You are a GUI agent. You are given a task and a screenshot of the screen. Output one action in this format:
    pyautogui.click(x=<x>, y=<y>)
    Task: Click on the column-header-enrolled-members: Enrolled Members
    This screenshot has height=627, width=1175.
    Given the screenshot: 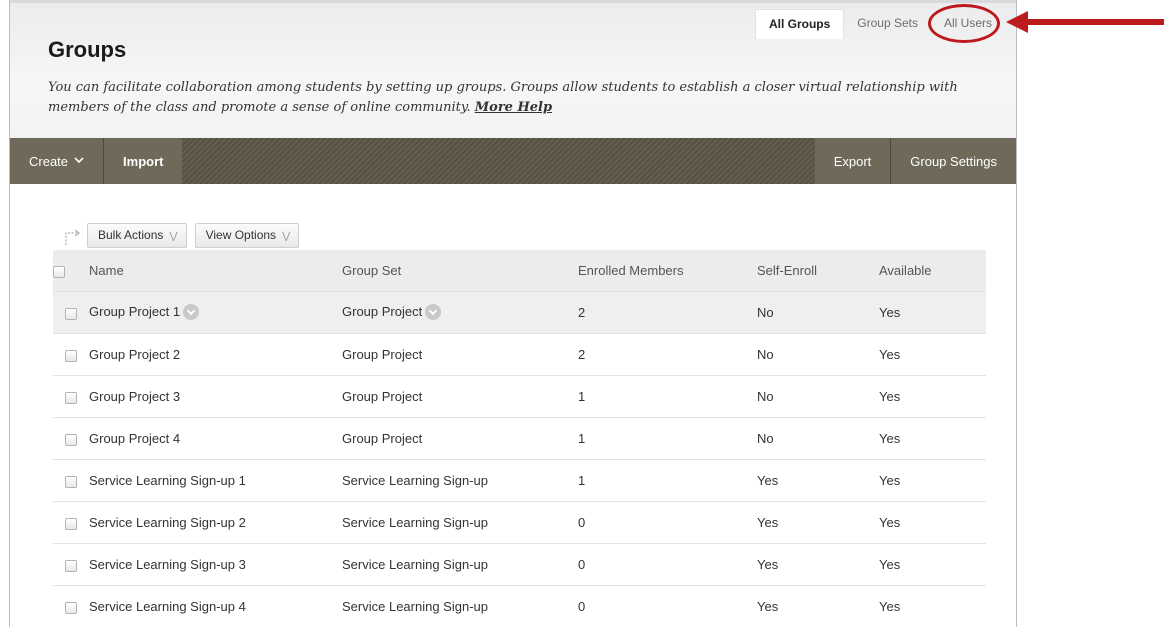 What is the action you would take?
    pyautogui.click(x=667, y=271)
    